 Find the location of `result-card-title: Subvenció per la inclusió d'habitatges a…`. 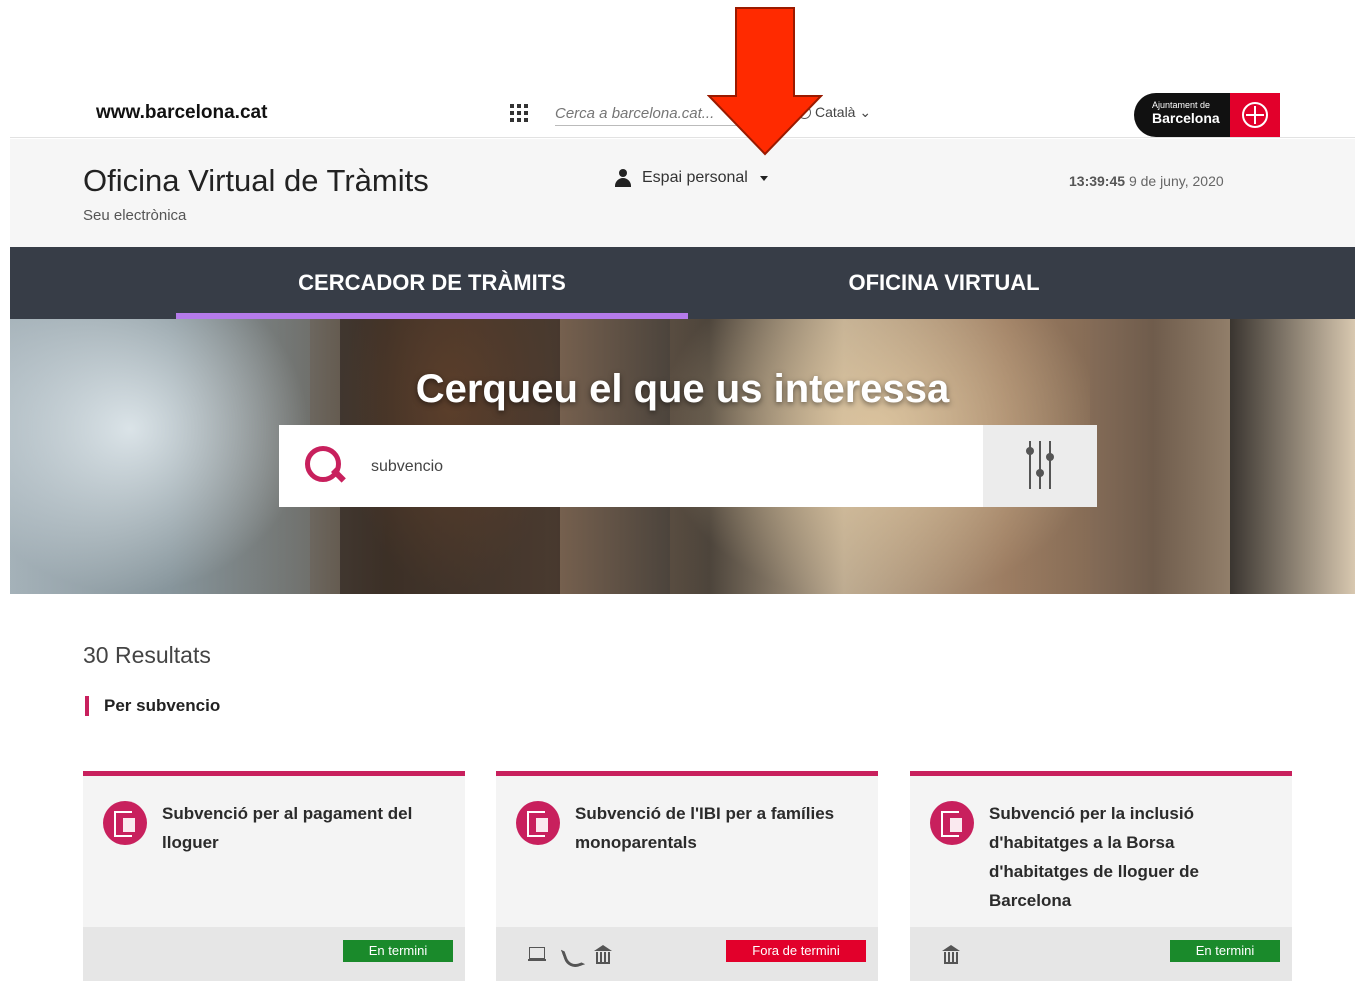

result-card-title: Subvenció per la inclusió d'habitatges a… is located at coordinates (1131, 857).